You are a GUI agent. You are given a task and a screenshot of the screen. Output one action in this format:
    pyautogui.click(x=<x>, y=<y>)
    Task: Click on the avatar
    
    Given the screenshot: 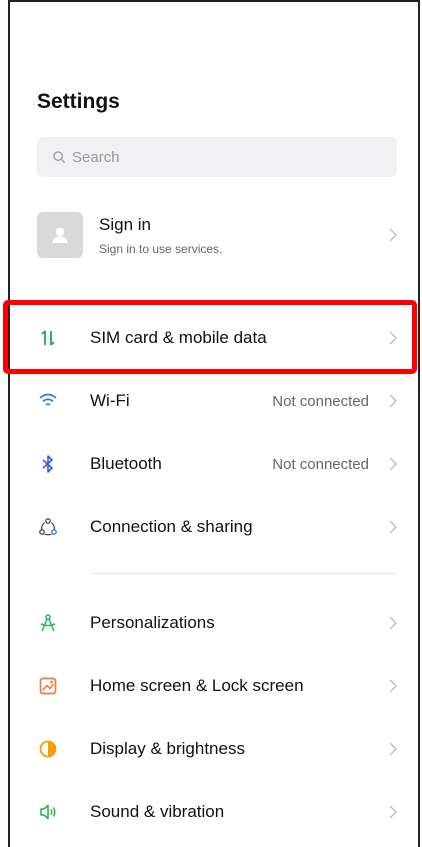 What is the action you would take?
    pyautogui.click(x=60, y=235)
    